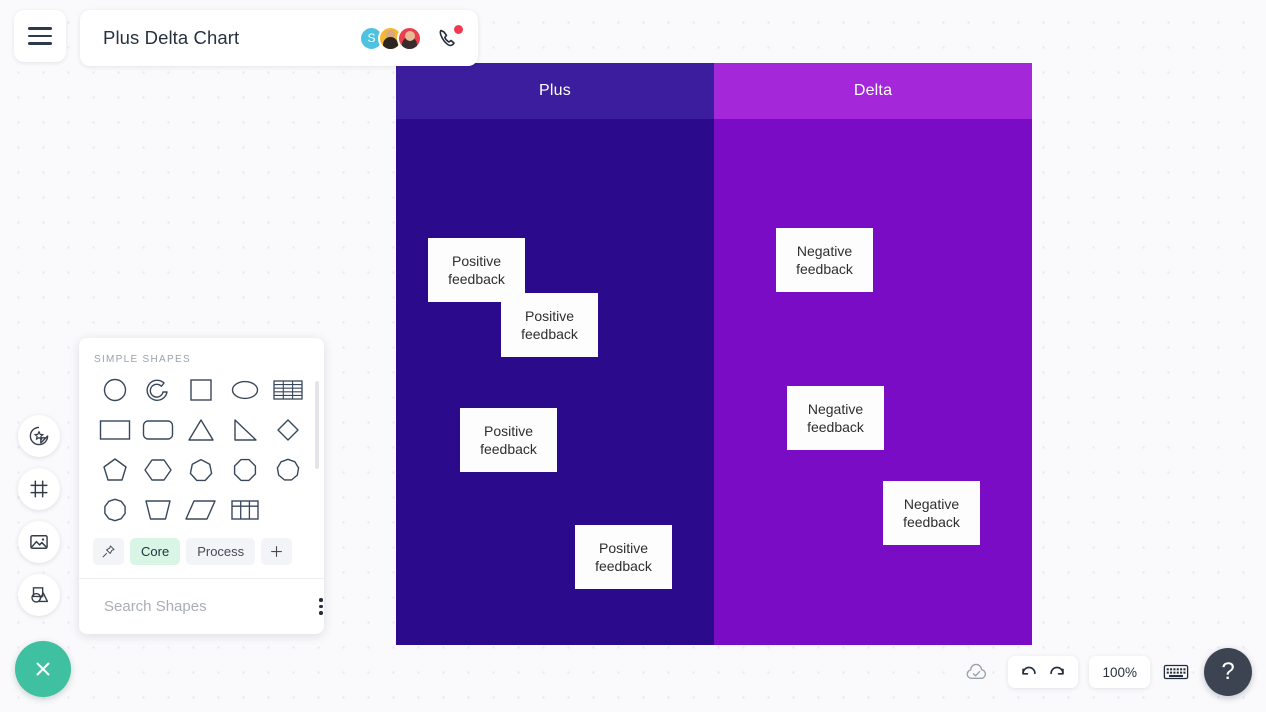 This screenshot has height=712, width=1266. I want to click on decagon-shape, so click(114, 509).